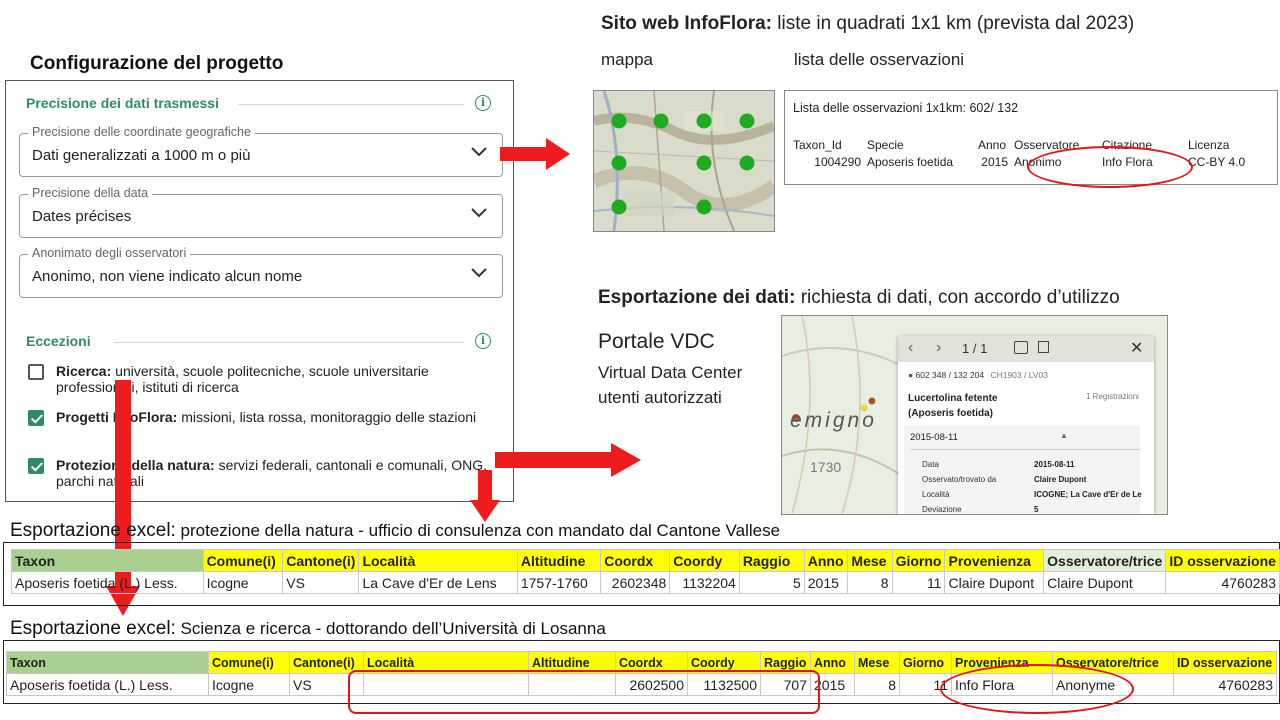 The image size is (1280, 720). What do you see at coordinates (122, 103) in the screenshot?
I see `section-precision-heading: Precisione dei dati trasmessi` at bounding box center [122, 103].